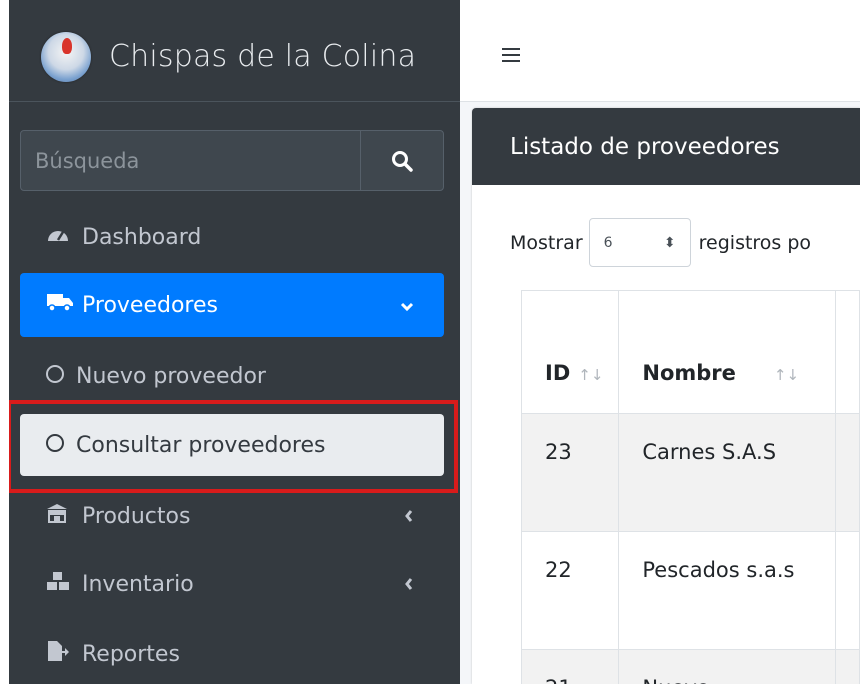 Image resolution: width=860 pixels, height=684 pixels. Describe the element at coordinates (232, 237) in the screenshot. I see `sidebar-item-dashboard: Dashboard` at that location.